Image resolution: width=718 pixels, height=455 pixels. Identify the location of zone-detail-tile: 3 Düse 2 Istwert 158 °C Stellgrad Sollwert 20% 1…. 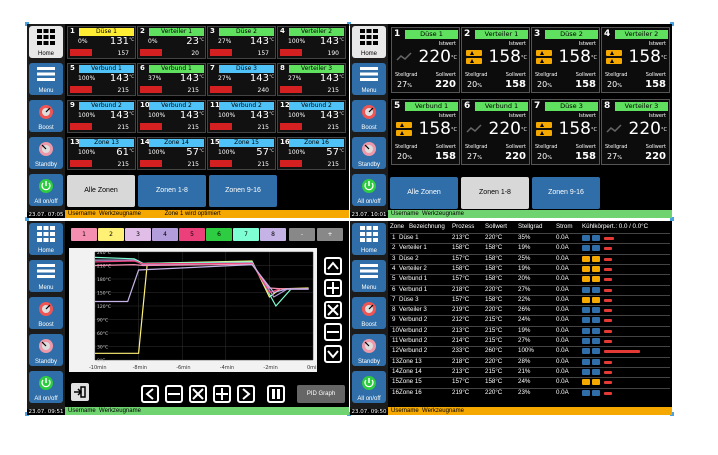
(565, 60).